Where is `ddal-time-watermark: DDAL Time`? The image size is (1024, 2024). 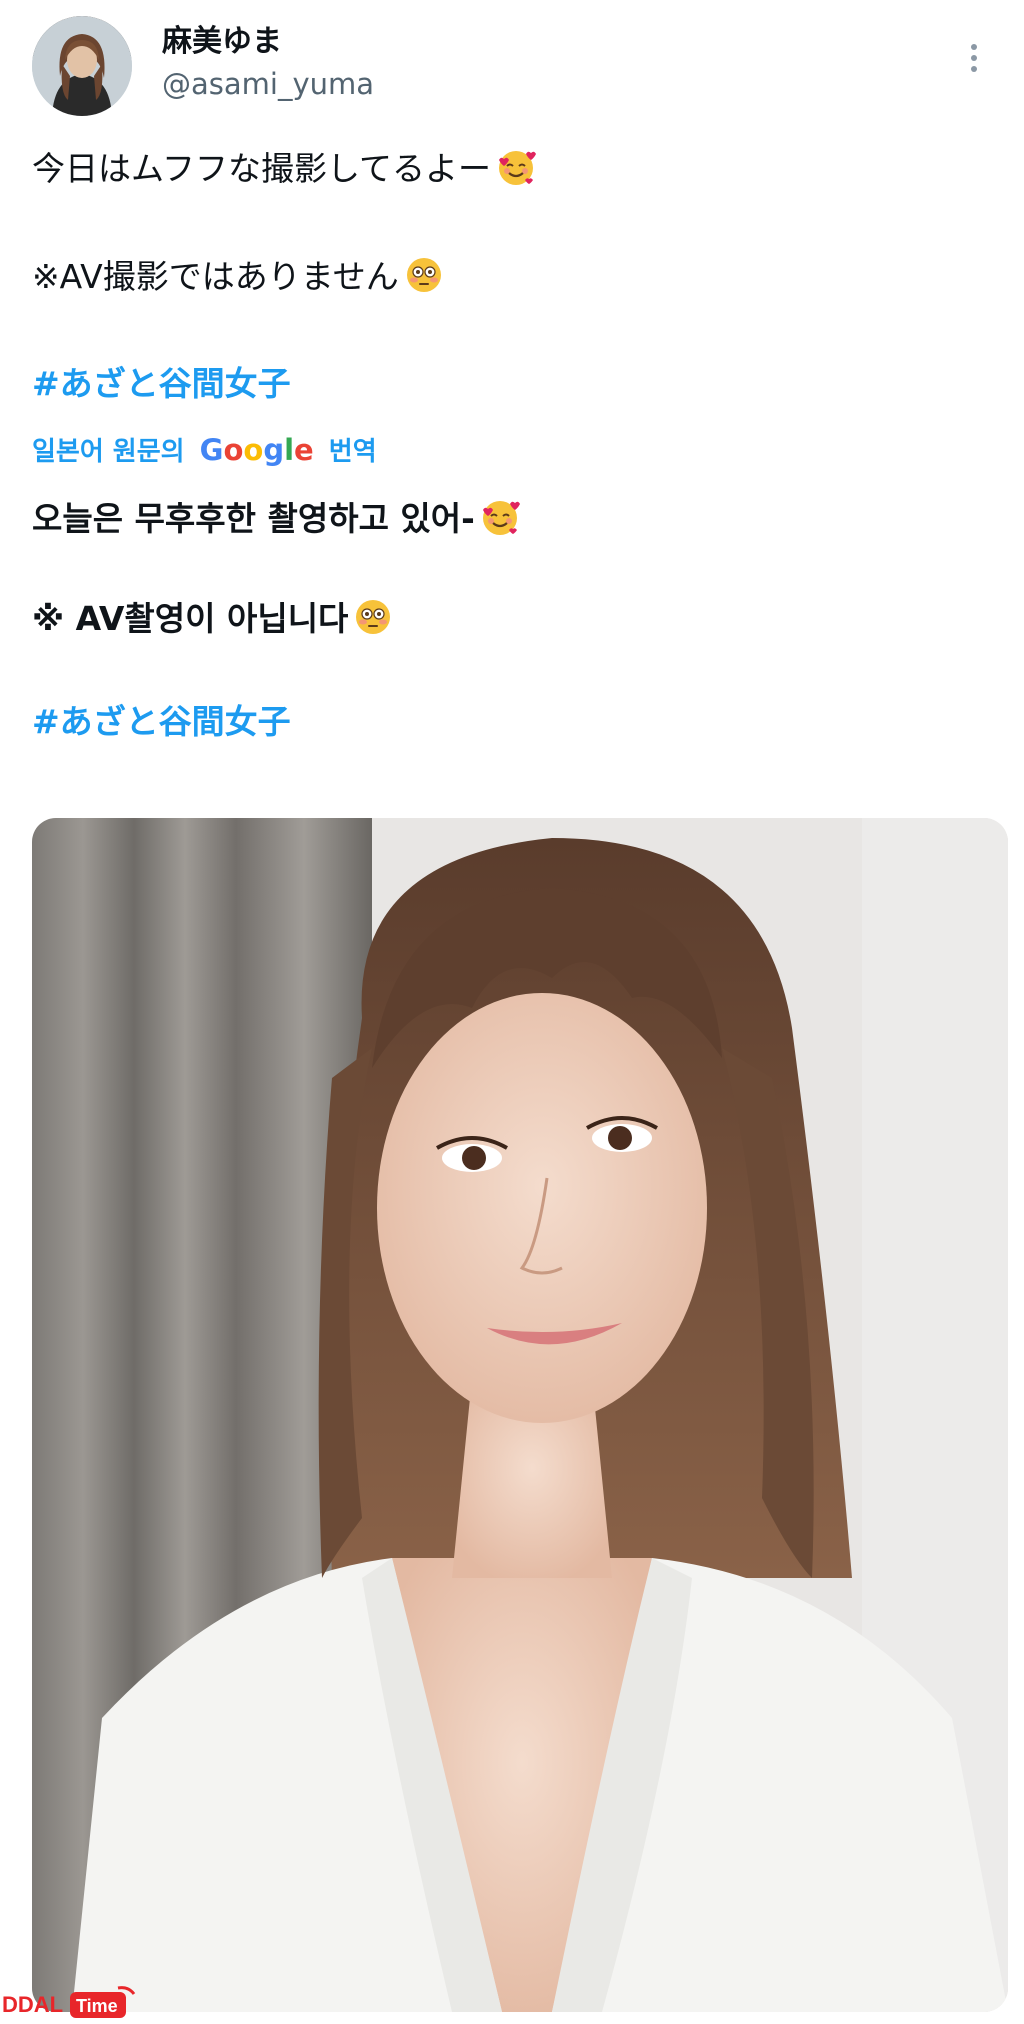
ddal-time-watermark: DDAL Time is located at coordinates (69, 2002).